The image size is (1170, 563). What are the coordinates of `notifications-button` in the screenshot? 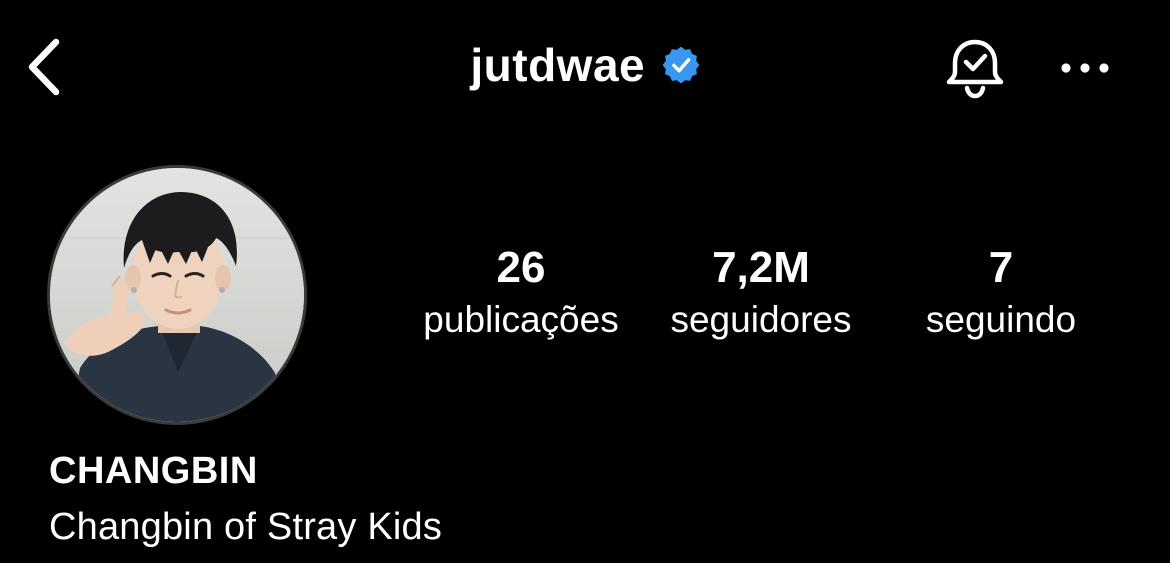 It's located at (975, 69).